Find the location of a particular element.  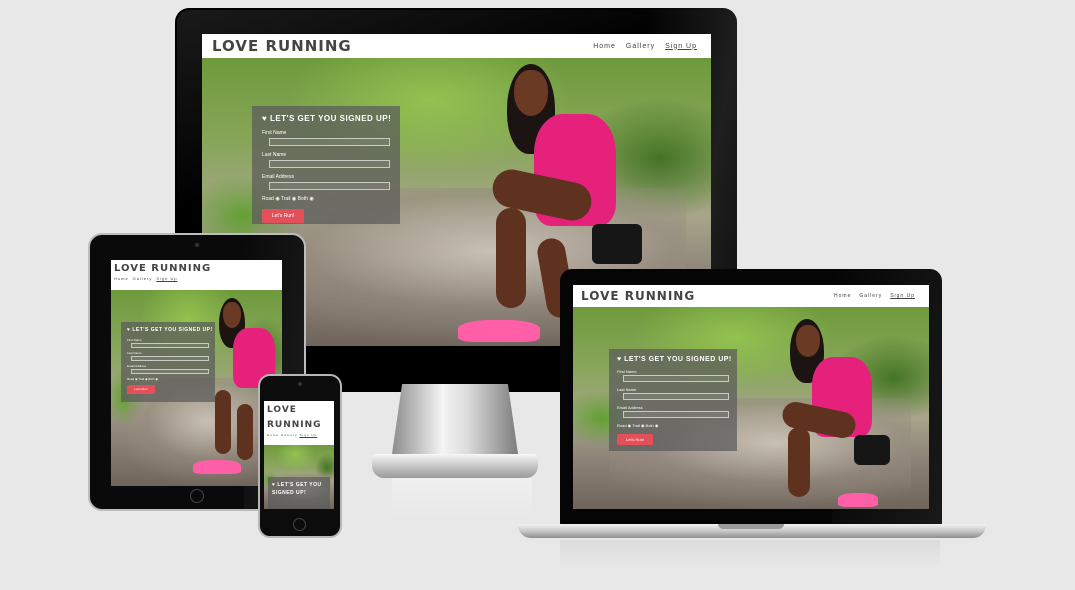

laptop-reflection is located at coordinates (750, 555).